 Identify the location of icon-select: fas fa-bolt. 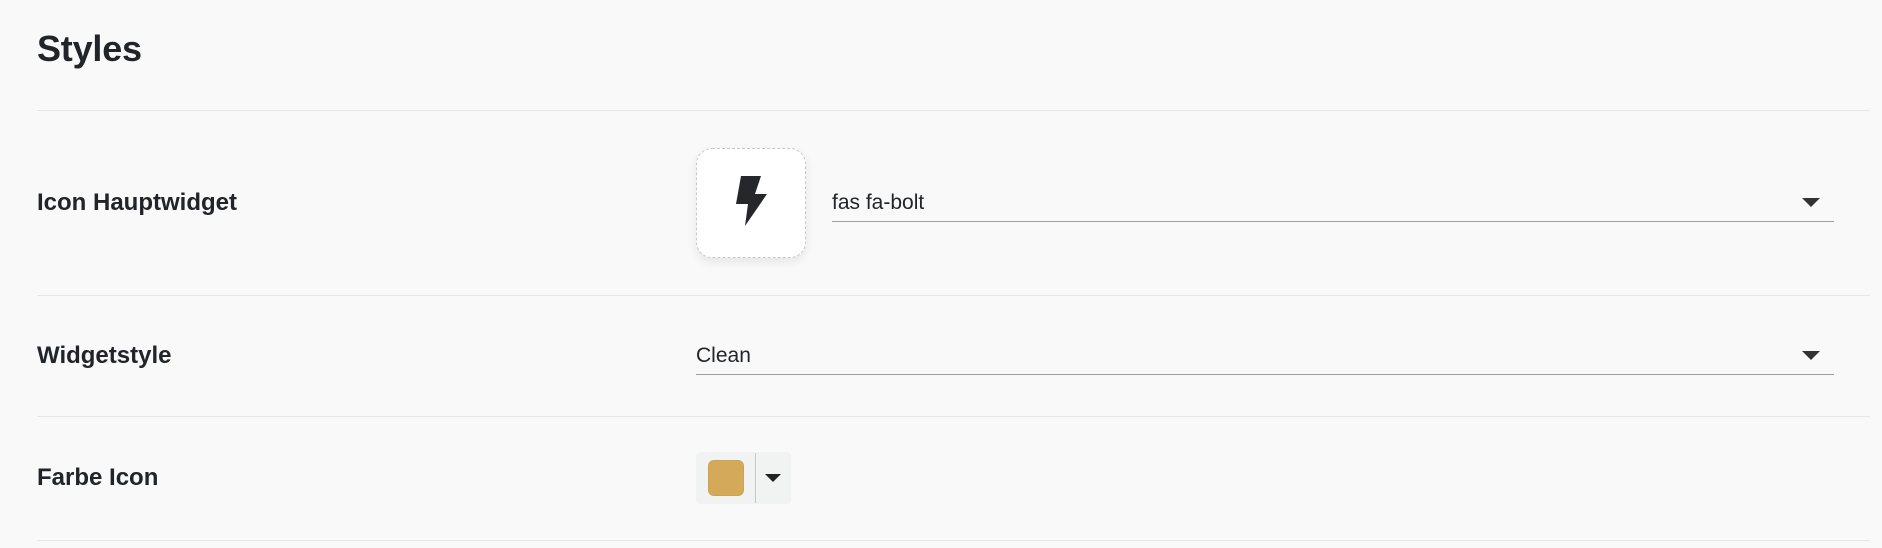
(1333, 203).